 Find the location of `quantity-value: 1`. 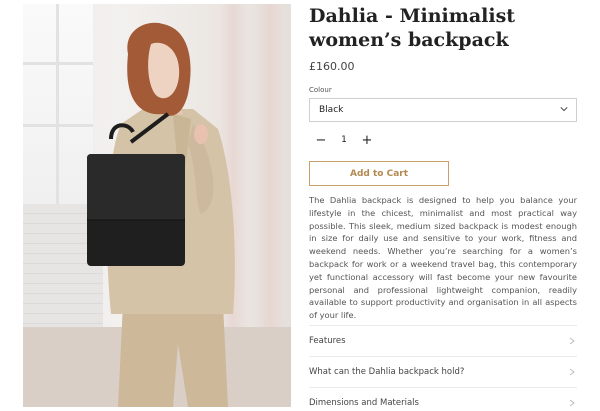

quantity-value: 1 is located at coordinates (344, 140).